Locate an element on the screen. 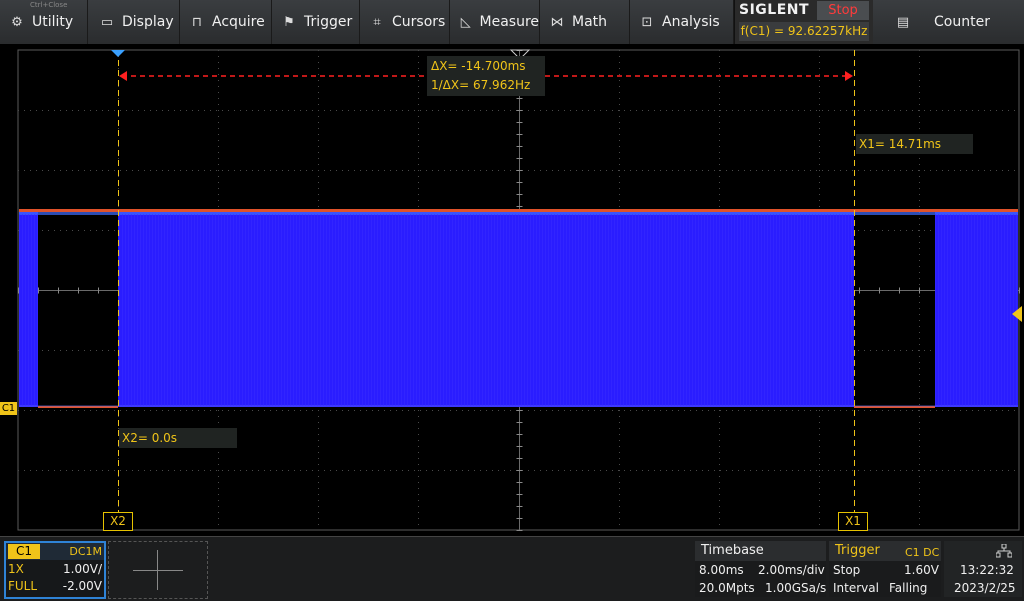  trace-high-line is located at coordinates (518, 210).